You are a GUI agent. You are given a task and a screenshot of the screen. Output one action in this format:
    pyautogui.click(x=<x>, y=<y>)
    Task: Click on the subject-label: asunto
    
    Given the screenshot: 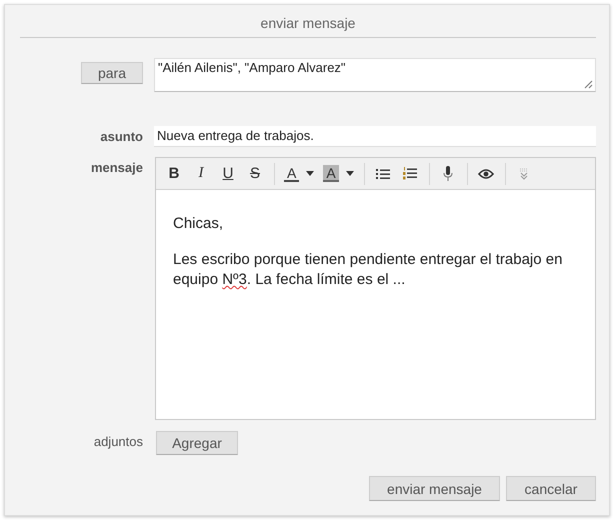 What is the action you would take?
    pyautogui.click(x=121, y=136)
    